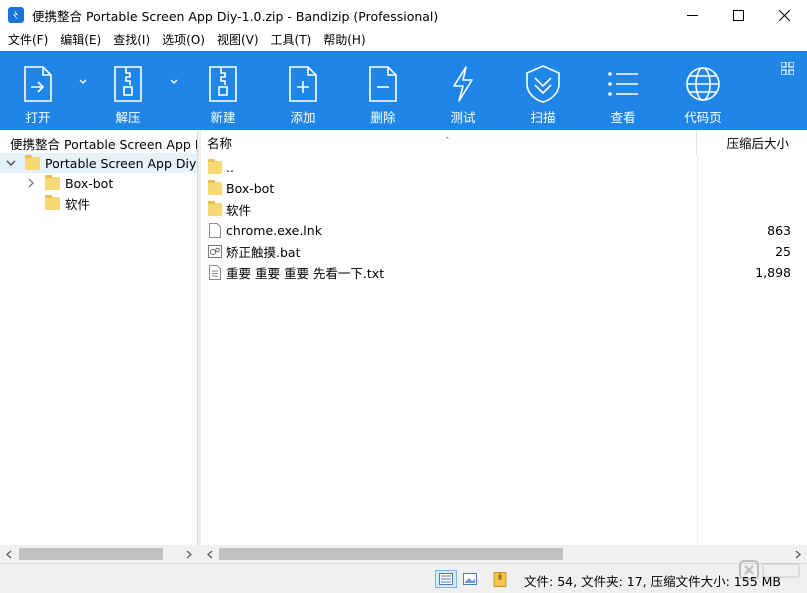  Describe the element at coordinates (239, 210) in the screenshot. I see `list-item-name: 软件` at that location.